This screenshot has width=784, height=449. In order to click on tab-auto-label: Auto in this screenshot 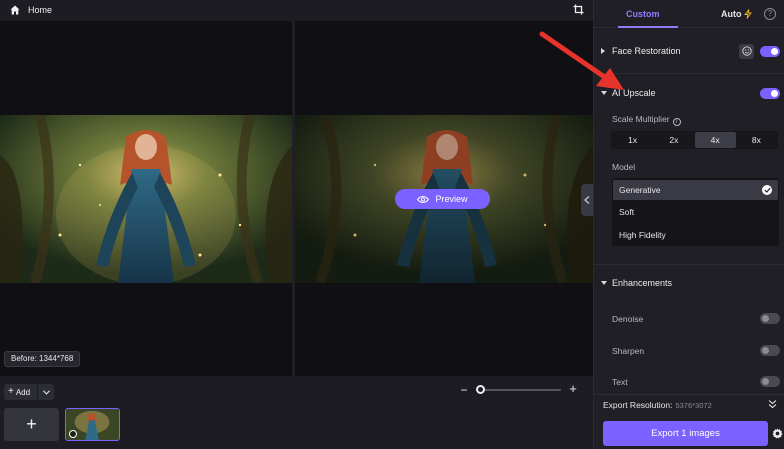, I will do `click(731, 14)`.